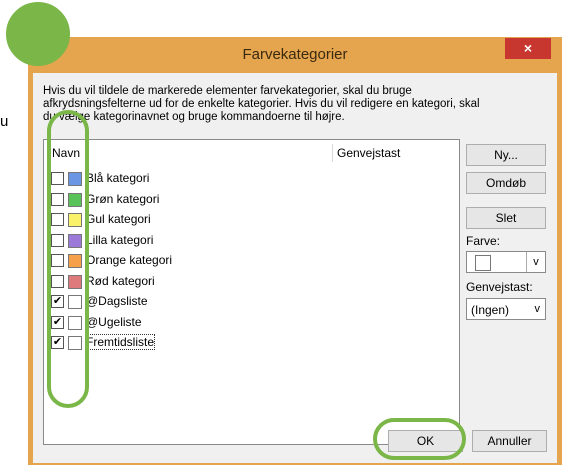 The image size is (569, 468). I want to click on list-item: Lilla kategori, so click(251, 241).